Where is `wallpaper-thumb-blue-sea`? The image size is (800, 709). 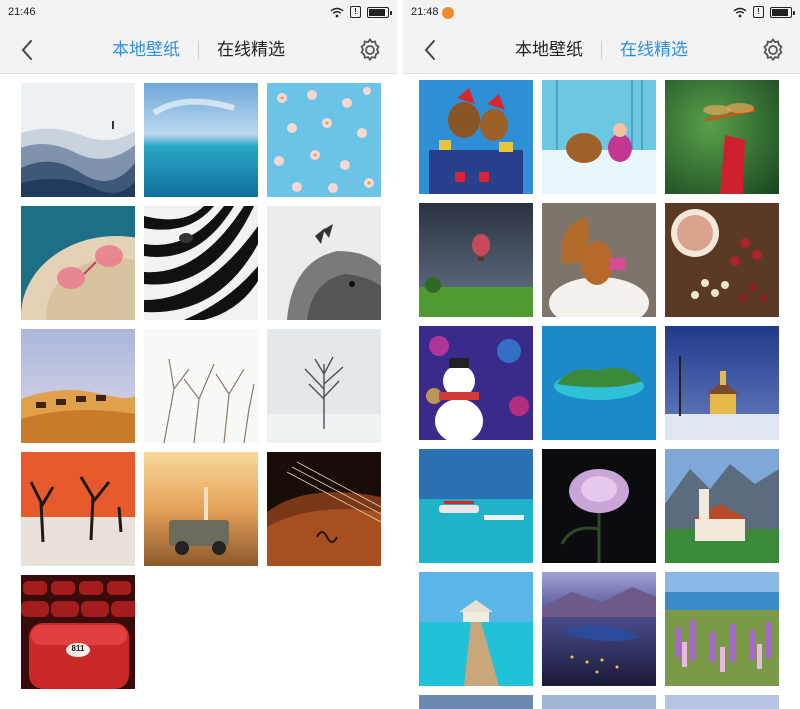 wallpaper-thumb-blue-sea is located at coordinates (201, 140).